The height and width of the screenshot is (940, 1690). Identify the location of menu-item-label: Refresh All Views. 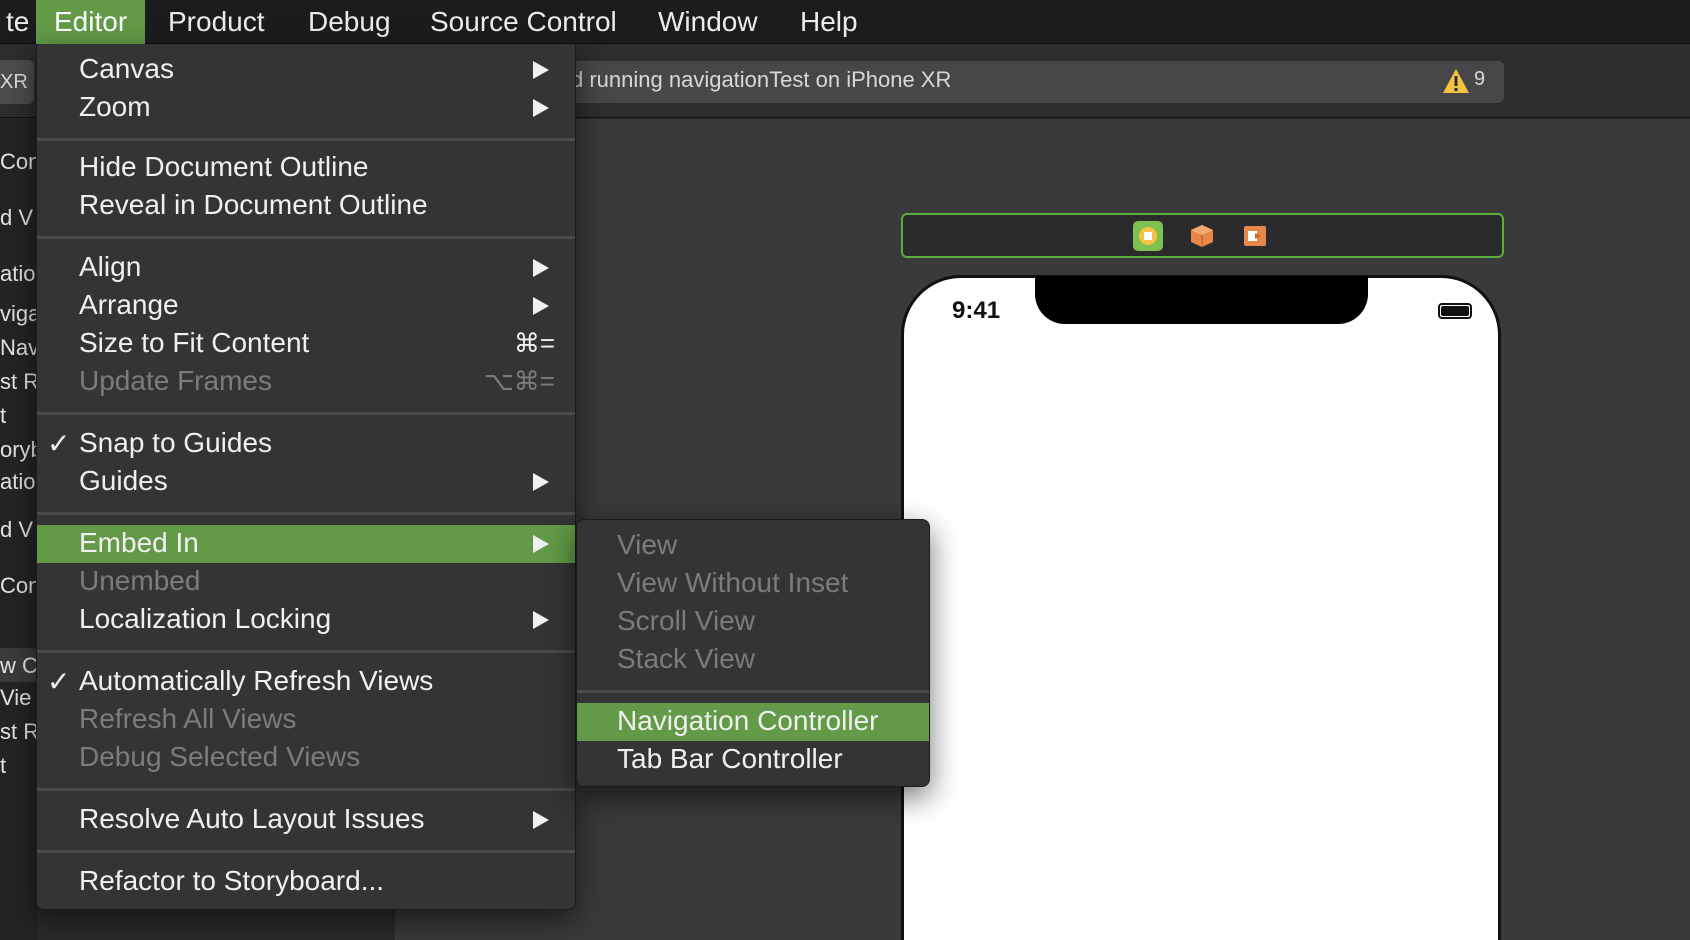
(188, 718).